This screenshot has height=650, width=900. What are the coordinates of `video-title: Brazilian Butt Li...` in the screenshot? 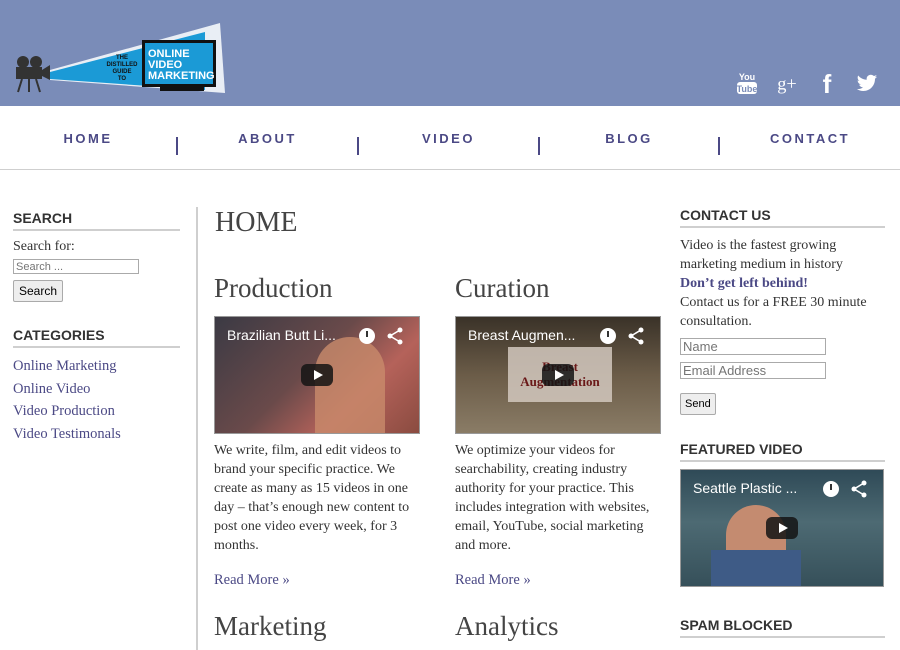 It's located at (281, 335).